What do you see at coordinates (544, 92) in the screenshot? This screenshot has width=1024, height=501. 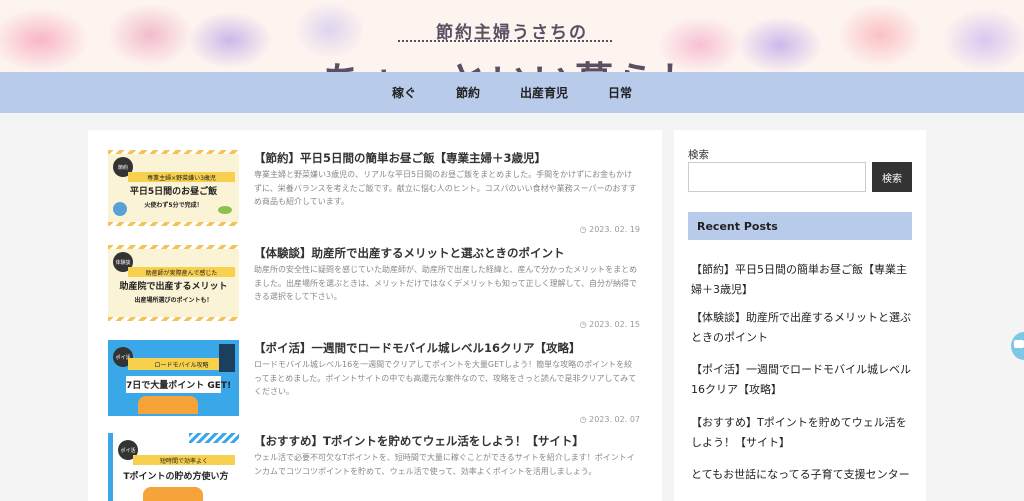 I see `nav-item-shussan: 出産育児` at bounding box center [544, 92].